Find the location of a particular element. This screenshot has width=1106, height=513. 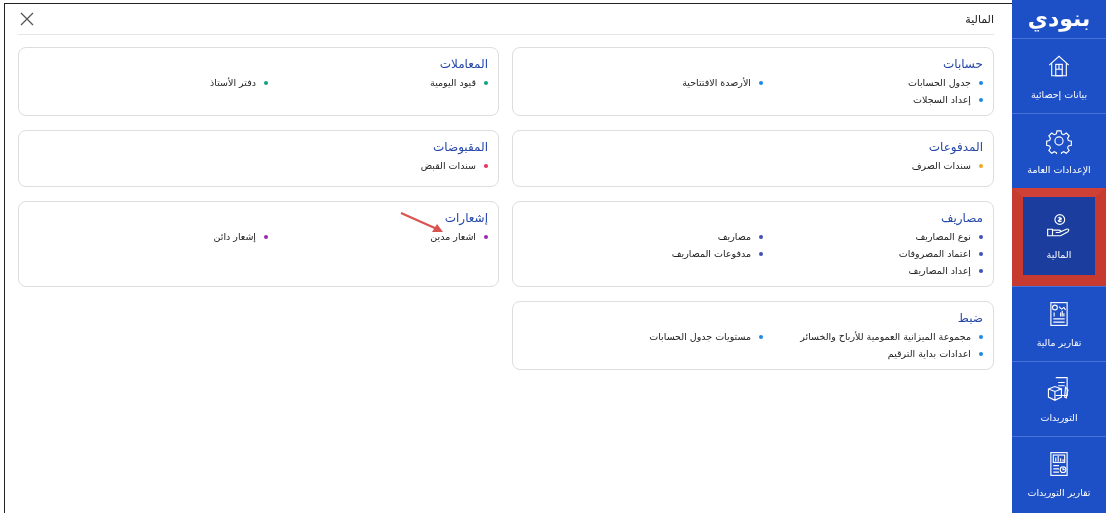

section-title: المعاملات is located at coordinates (463, 64).